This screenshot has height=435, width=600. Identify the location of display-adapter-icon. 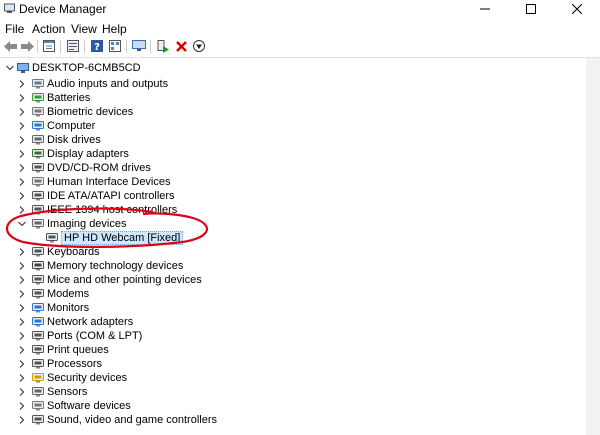
(38, 154).